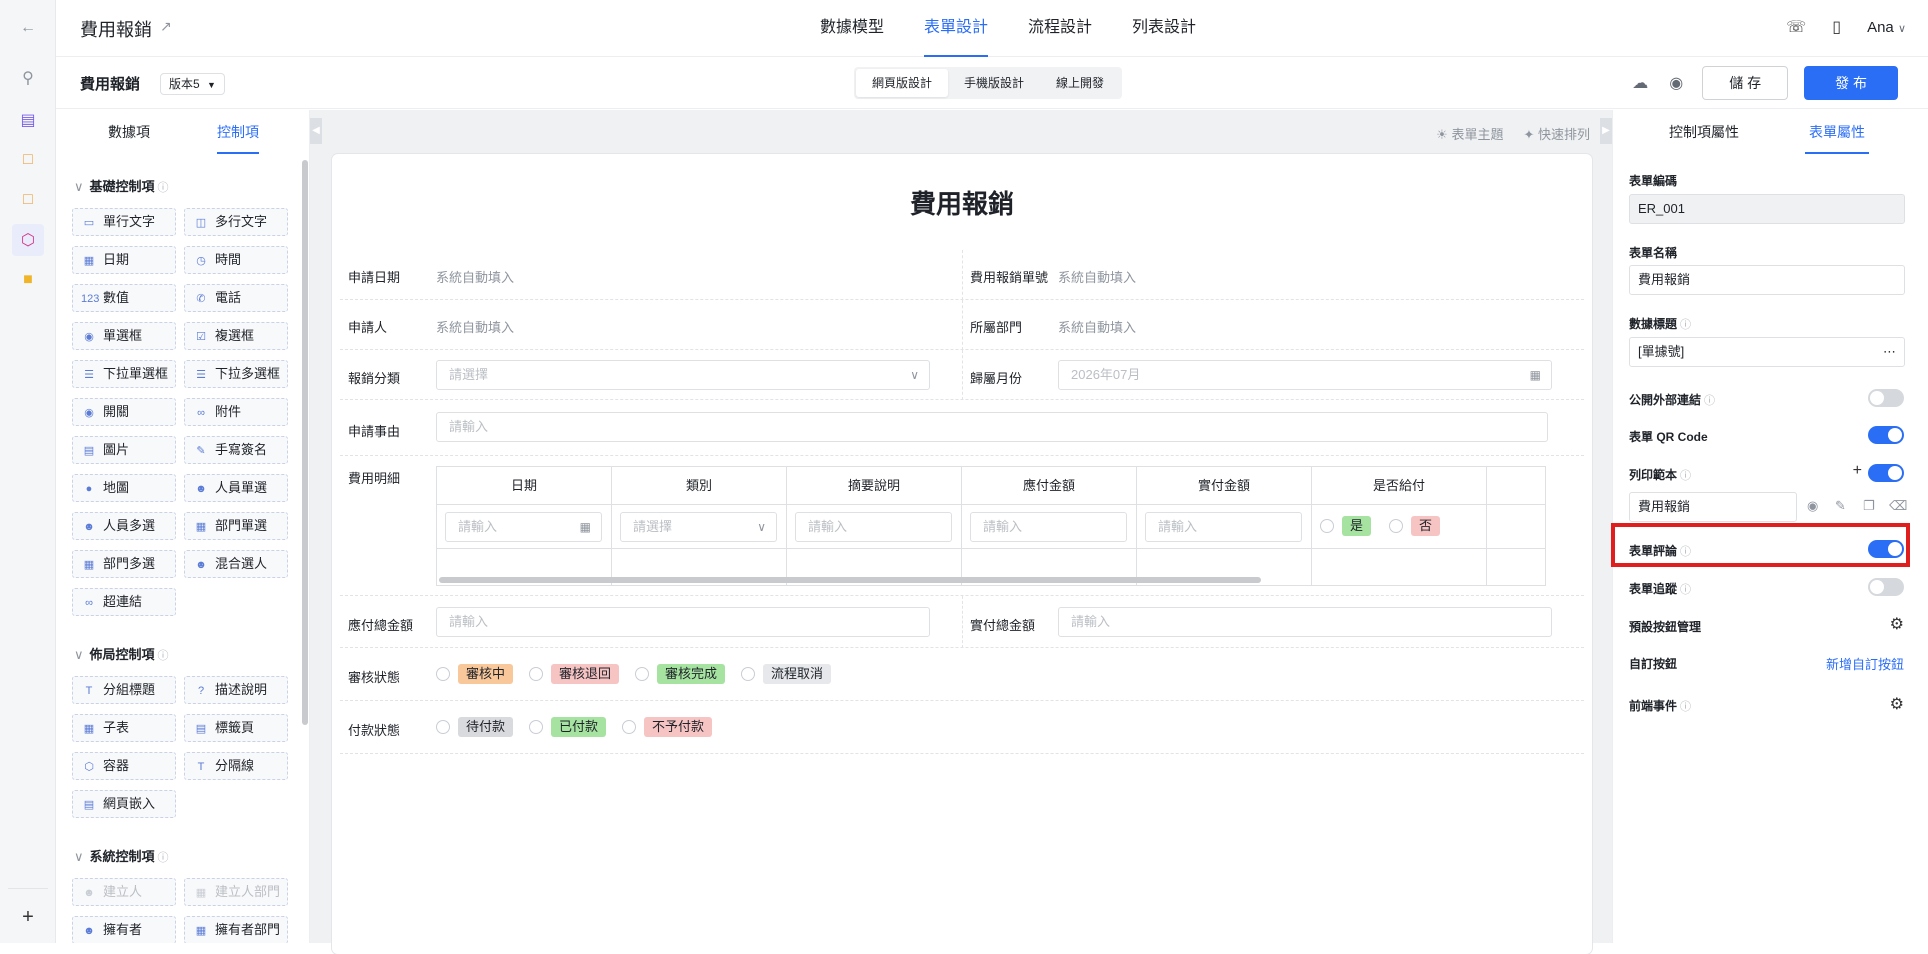 This screenshot has width=1928, height=954. Describe the element at coordinates (129, 132) in the screenshot. I see `tab-data-items: 數據項` at that location.